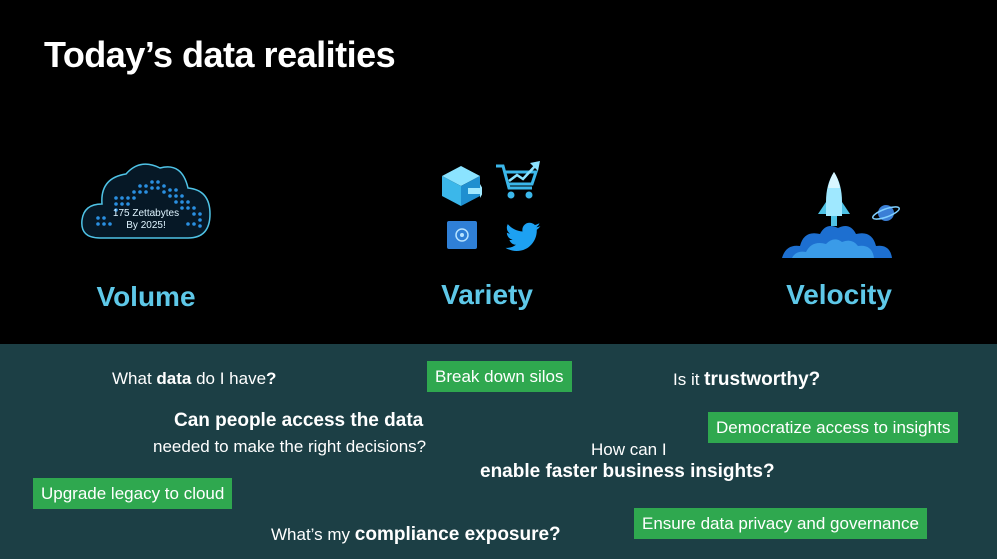 This screenshot has height=559, width=997. I want to click on question-compliance-bold: compliance exposure?, so click(457, 534).